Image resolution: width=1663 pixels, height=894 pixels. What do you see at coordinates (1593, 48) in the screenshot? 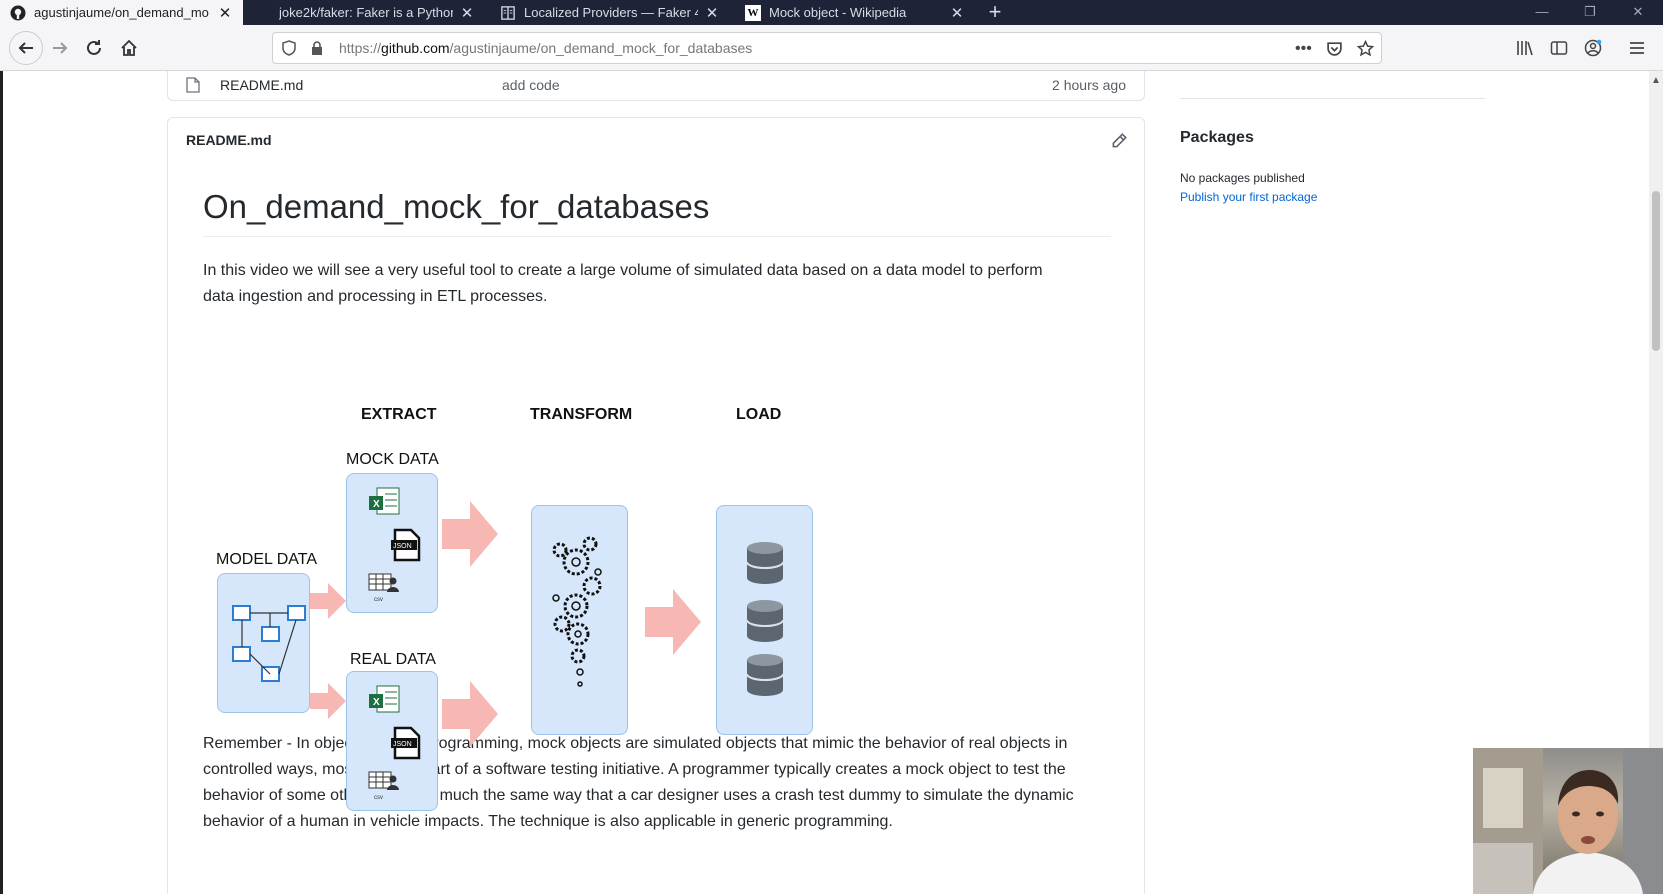
I see `account-icon` at bounding box center [1593, 48].